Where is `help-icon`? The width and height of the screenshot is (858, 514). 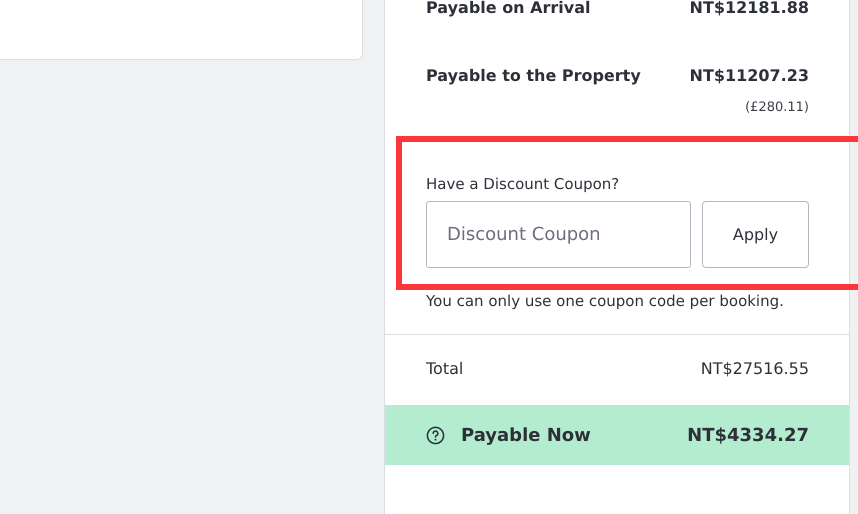 help-icon is located at coordinates (435, 435).